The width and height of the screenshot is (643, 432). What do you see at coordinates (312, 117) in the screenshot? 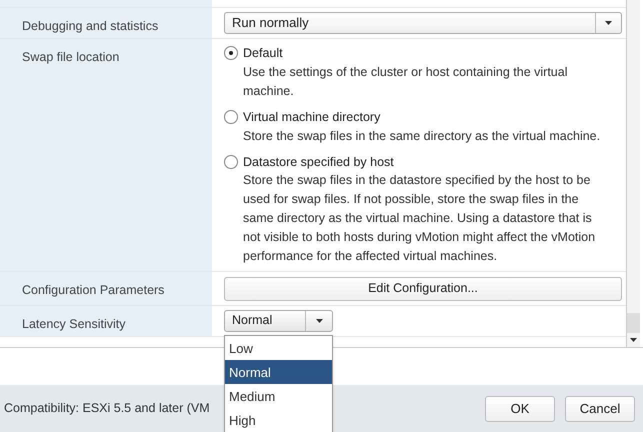
I see `radio-label: Virtual machine directory` at bounding box center [312, 117].